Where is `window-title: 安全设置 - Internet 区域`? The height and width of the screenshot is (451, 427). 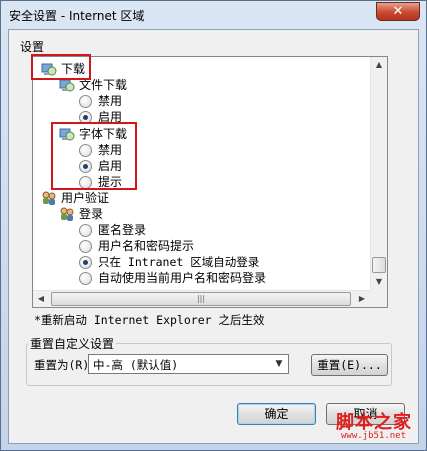 window-title: 安全设置 - Internet 区域 is located at coordinates (77, 16).